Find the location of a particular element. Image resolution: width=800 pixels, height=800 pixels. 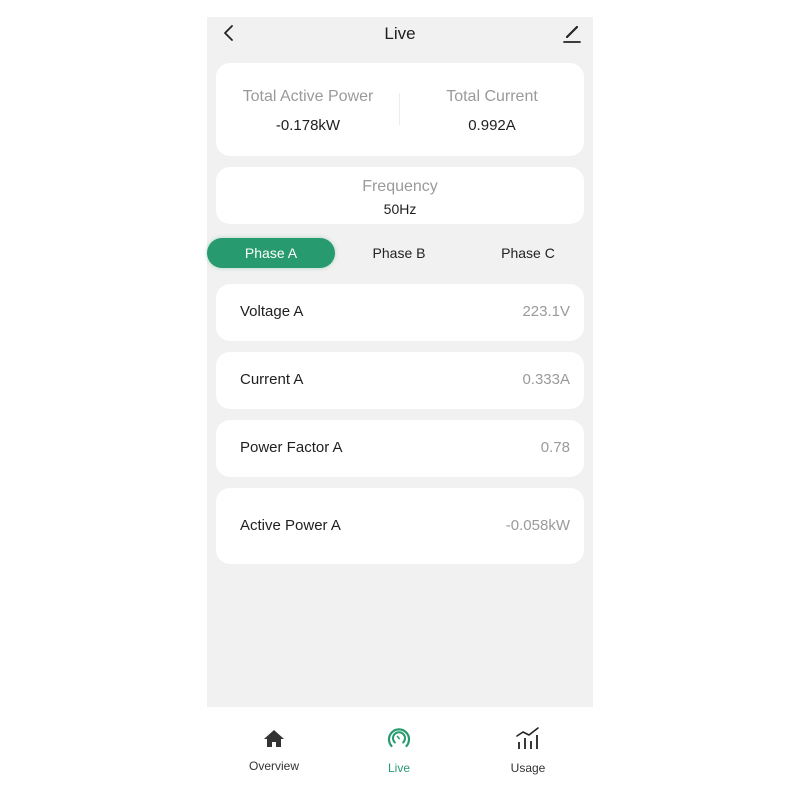

metric-value: 223.1V is located at coordinates (546, 311).